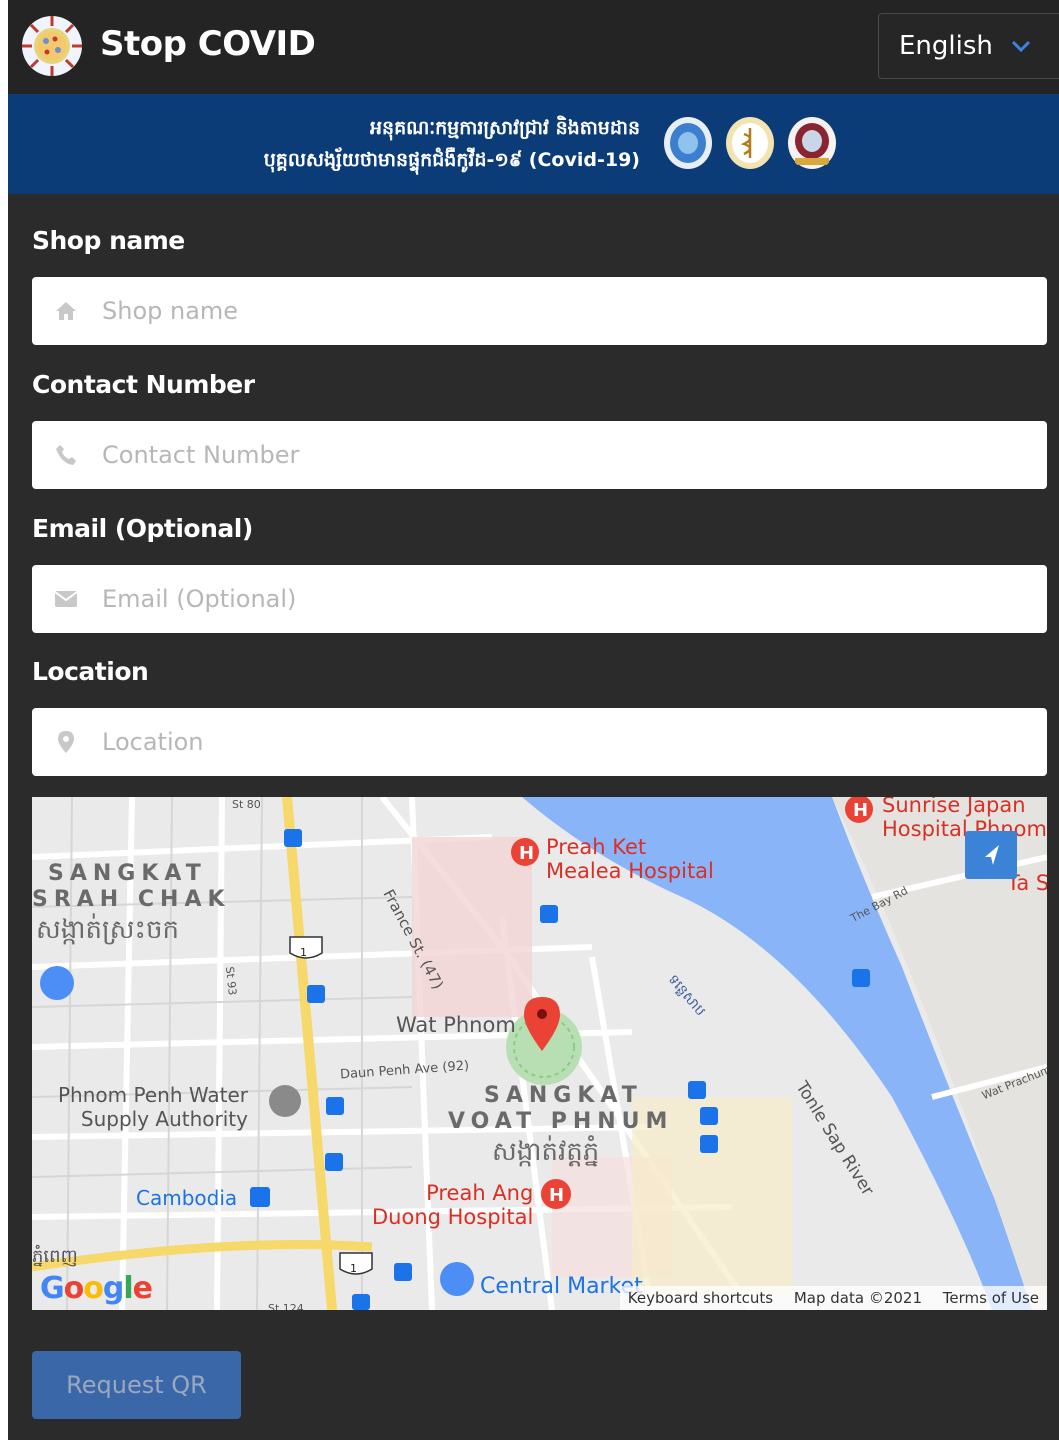 The height and width of the screenshot is (1440, 1059). Describe the element at coordinates (453, 1217) in the screenshot. I see `preah-ang-line-2: Duong Hospital` at that location.